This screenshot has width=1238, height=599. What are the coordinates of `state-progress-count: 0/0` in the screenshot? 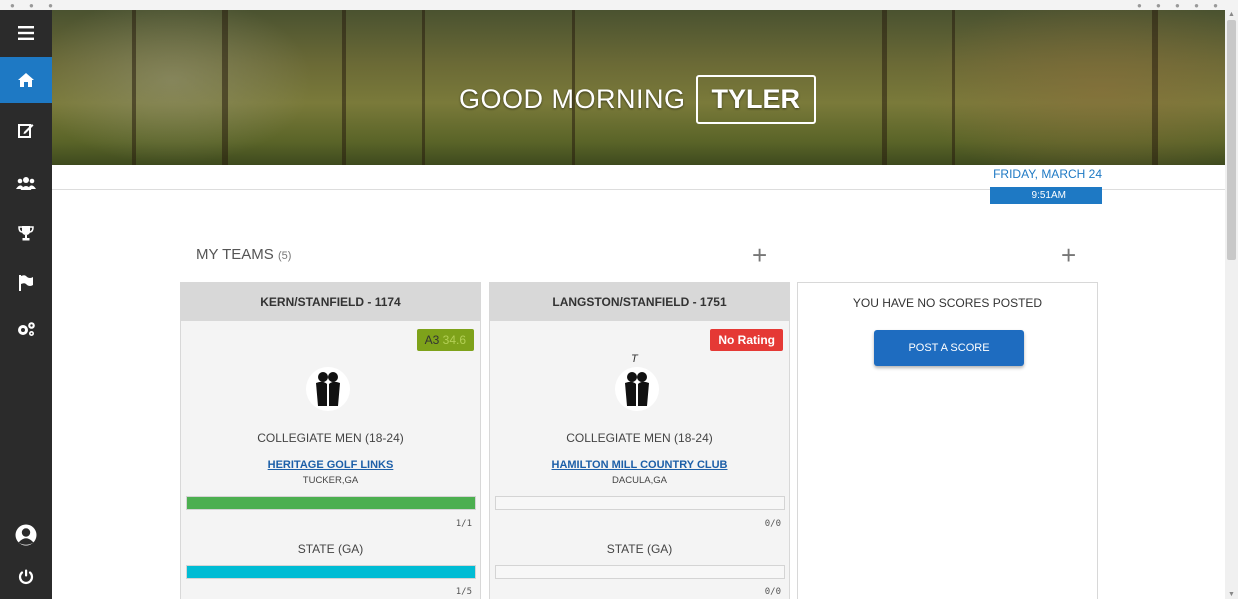 It's located at (772, 592).